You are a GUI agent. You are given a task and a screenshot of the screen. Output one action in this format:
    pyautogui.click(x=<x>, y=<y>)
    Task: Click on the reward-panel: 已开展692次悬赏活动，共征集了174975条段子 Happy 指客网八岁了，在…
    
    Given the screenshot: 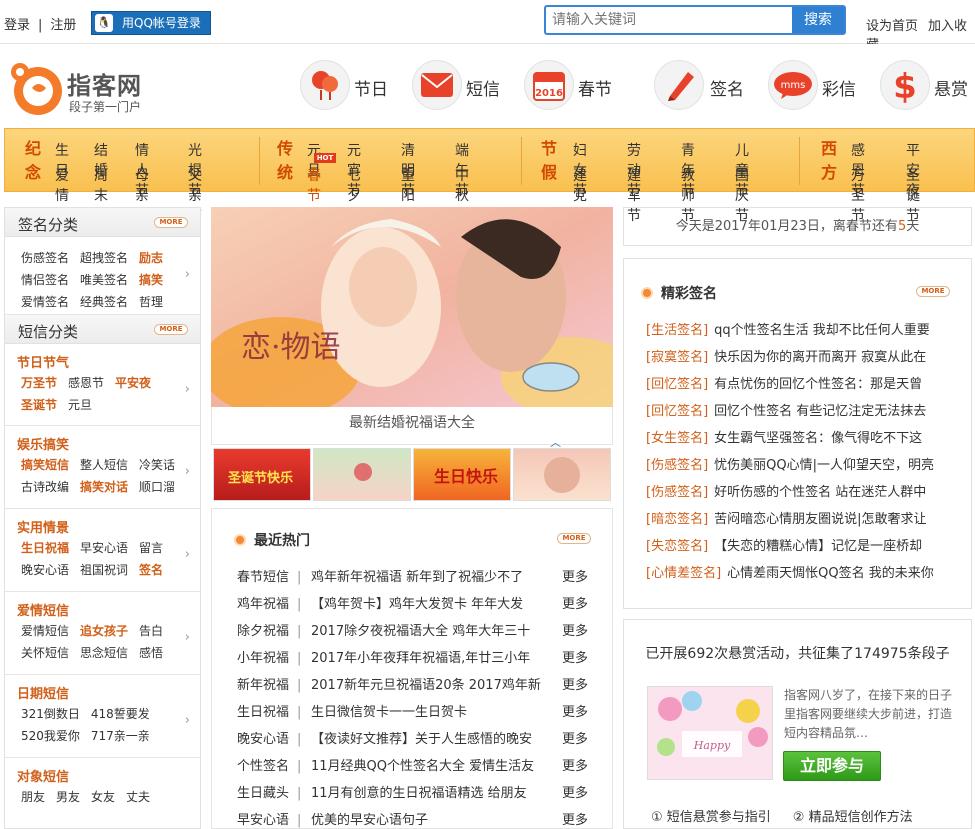 What is the action you would take?
    pyautogui.click(x=797, y=724)
    